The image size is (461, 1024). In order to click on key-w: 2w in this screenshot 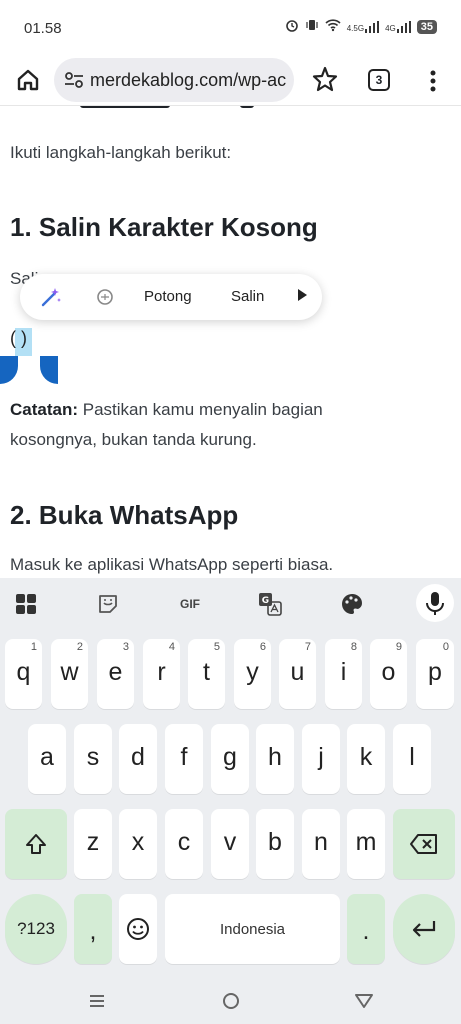, I will do `click(69, 674)`.